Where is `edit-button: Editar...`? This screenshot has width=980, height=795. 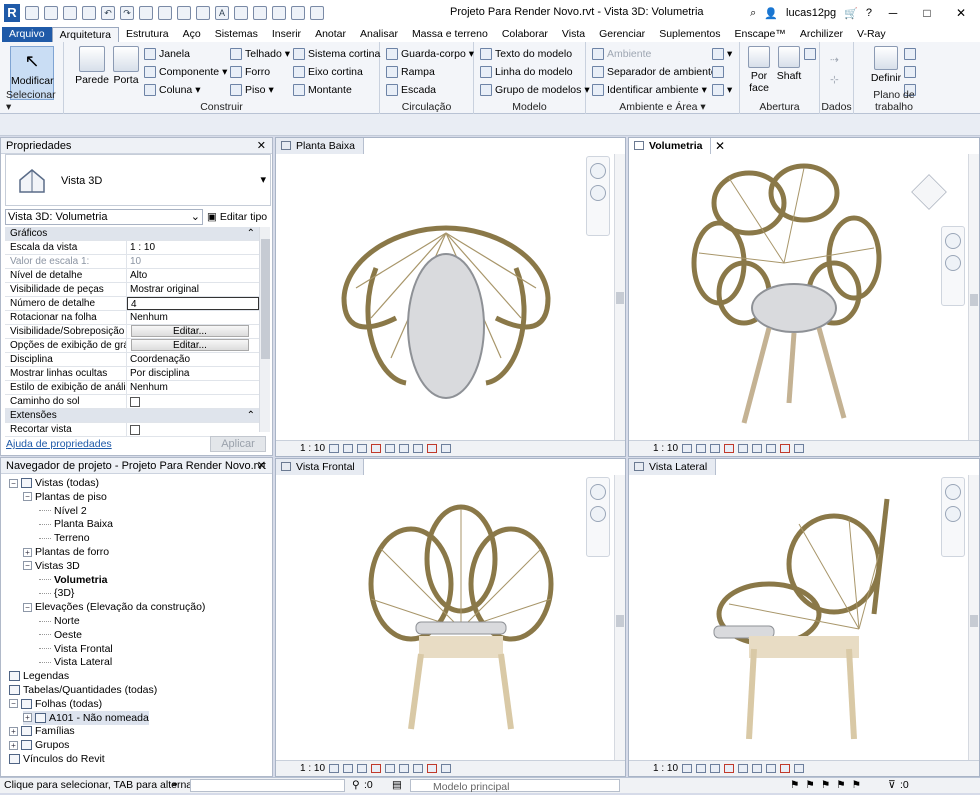
edit-button: Editar... is located at coordinates (190, 331).